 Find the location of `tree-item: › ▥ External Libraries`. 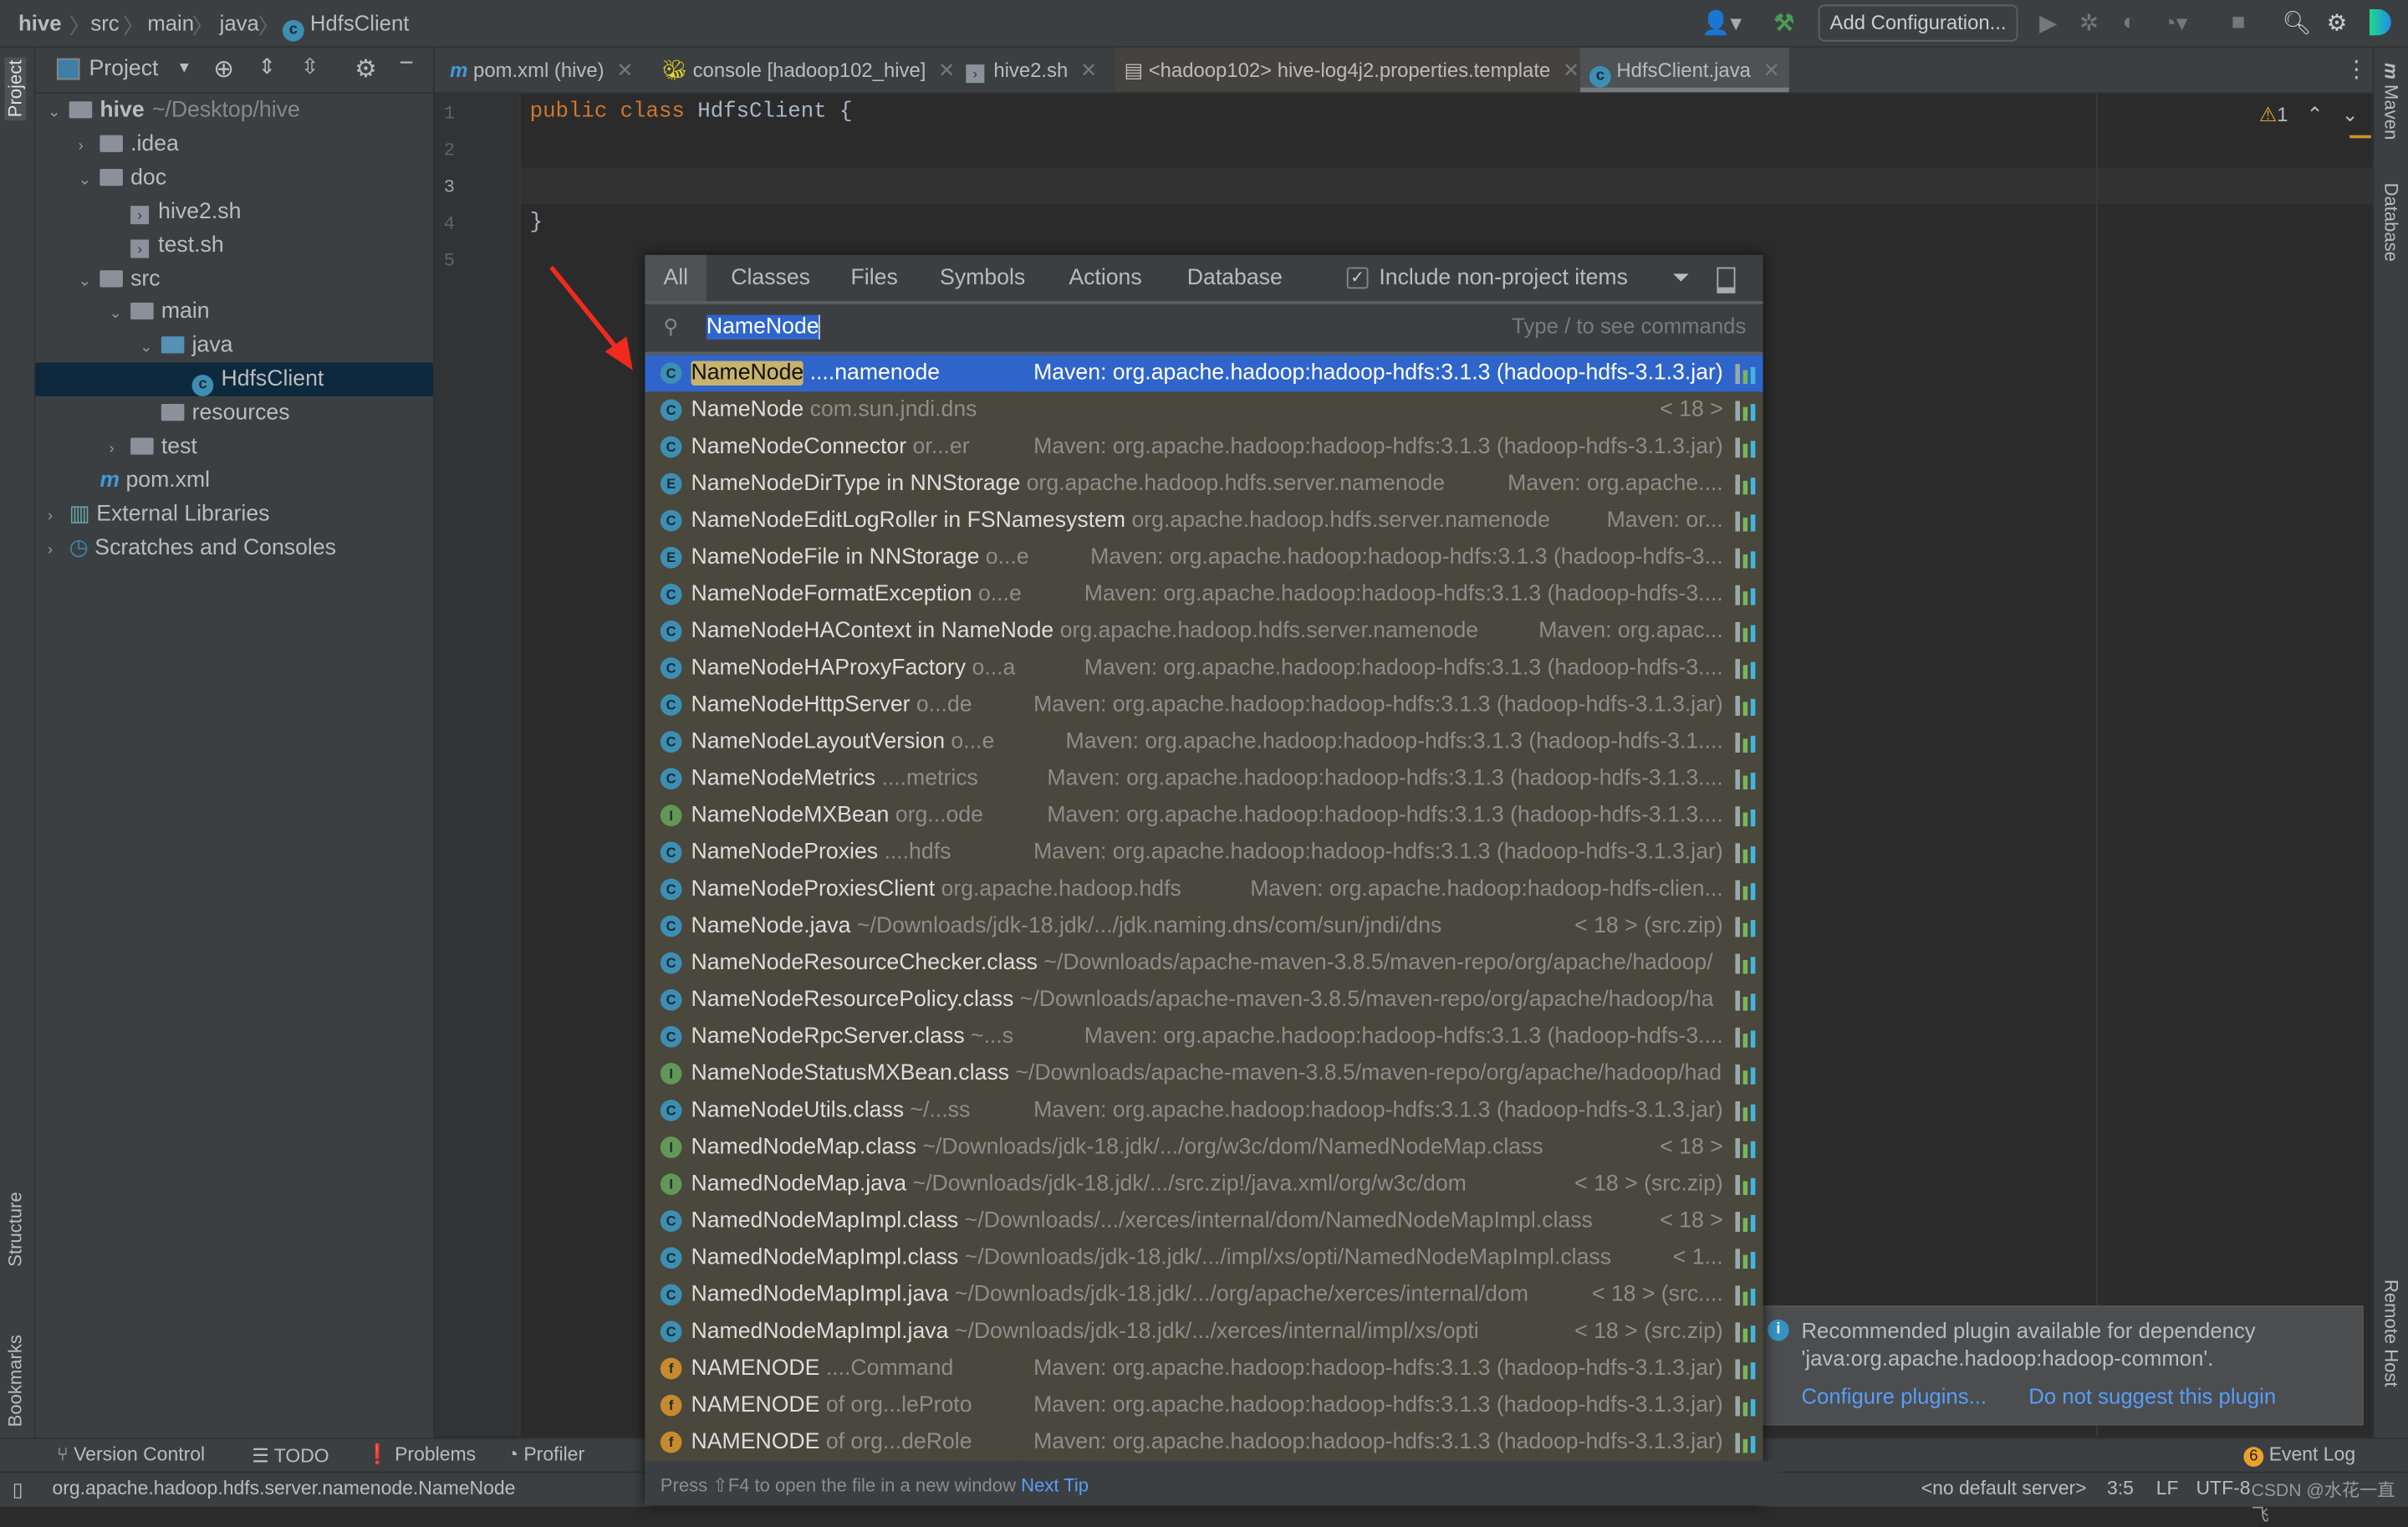

tree-item: › ▥ External Libraries is located at coordinates (234, 514).